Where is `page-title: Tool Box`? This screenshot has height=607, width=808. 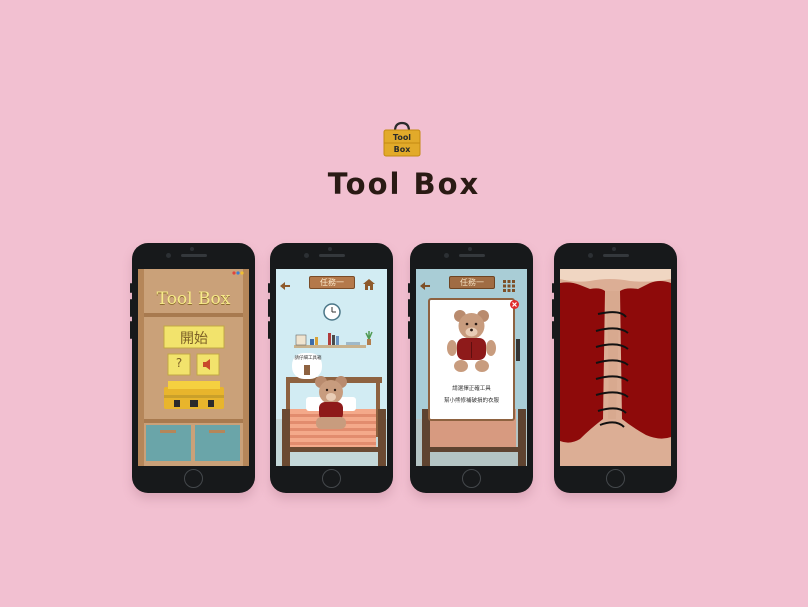
page-title: Tool Box is located at coordinates (404, 184).